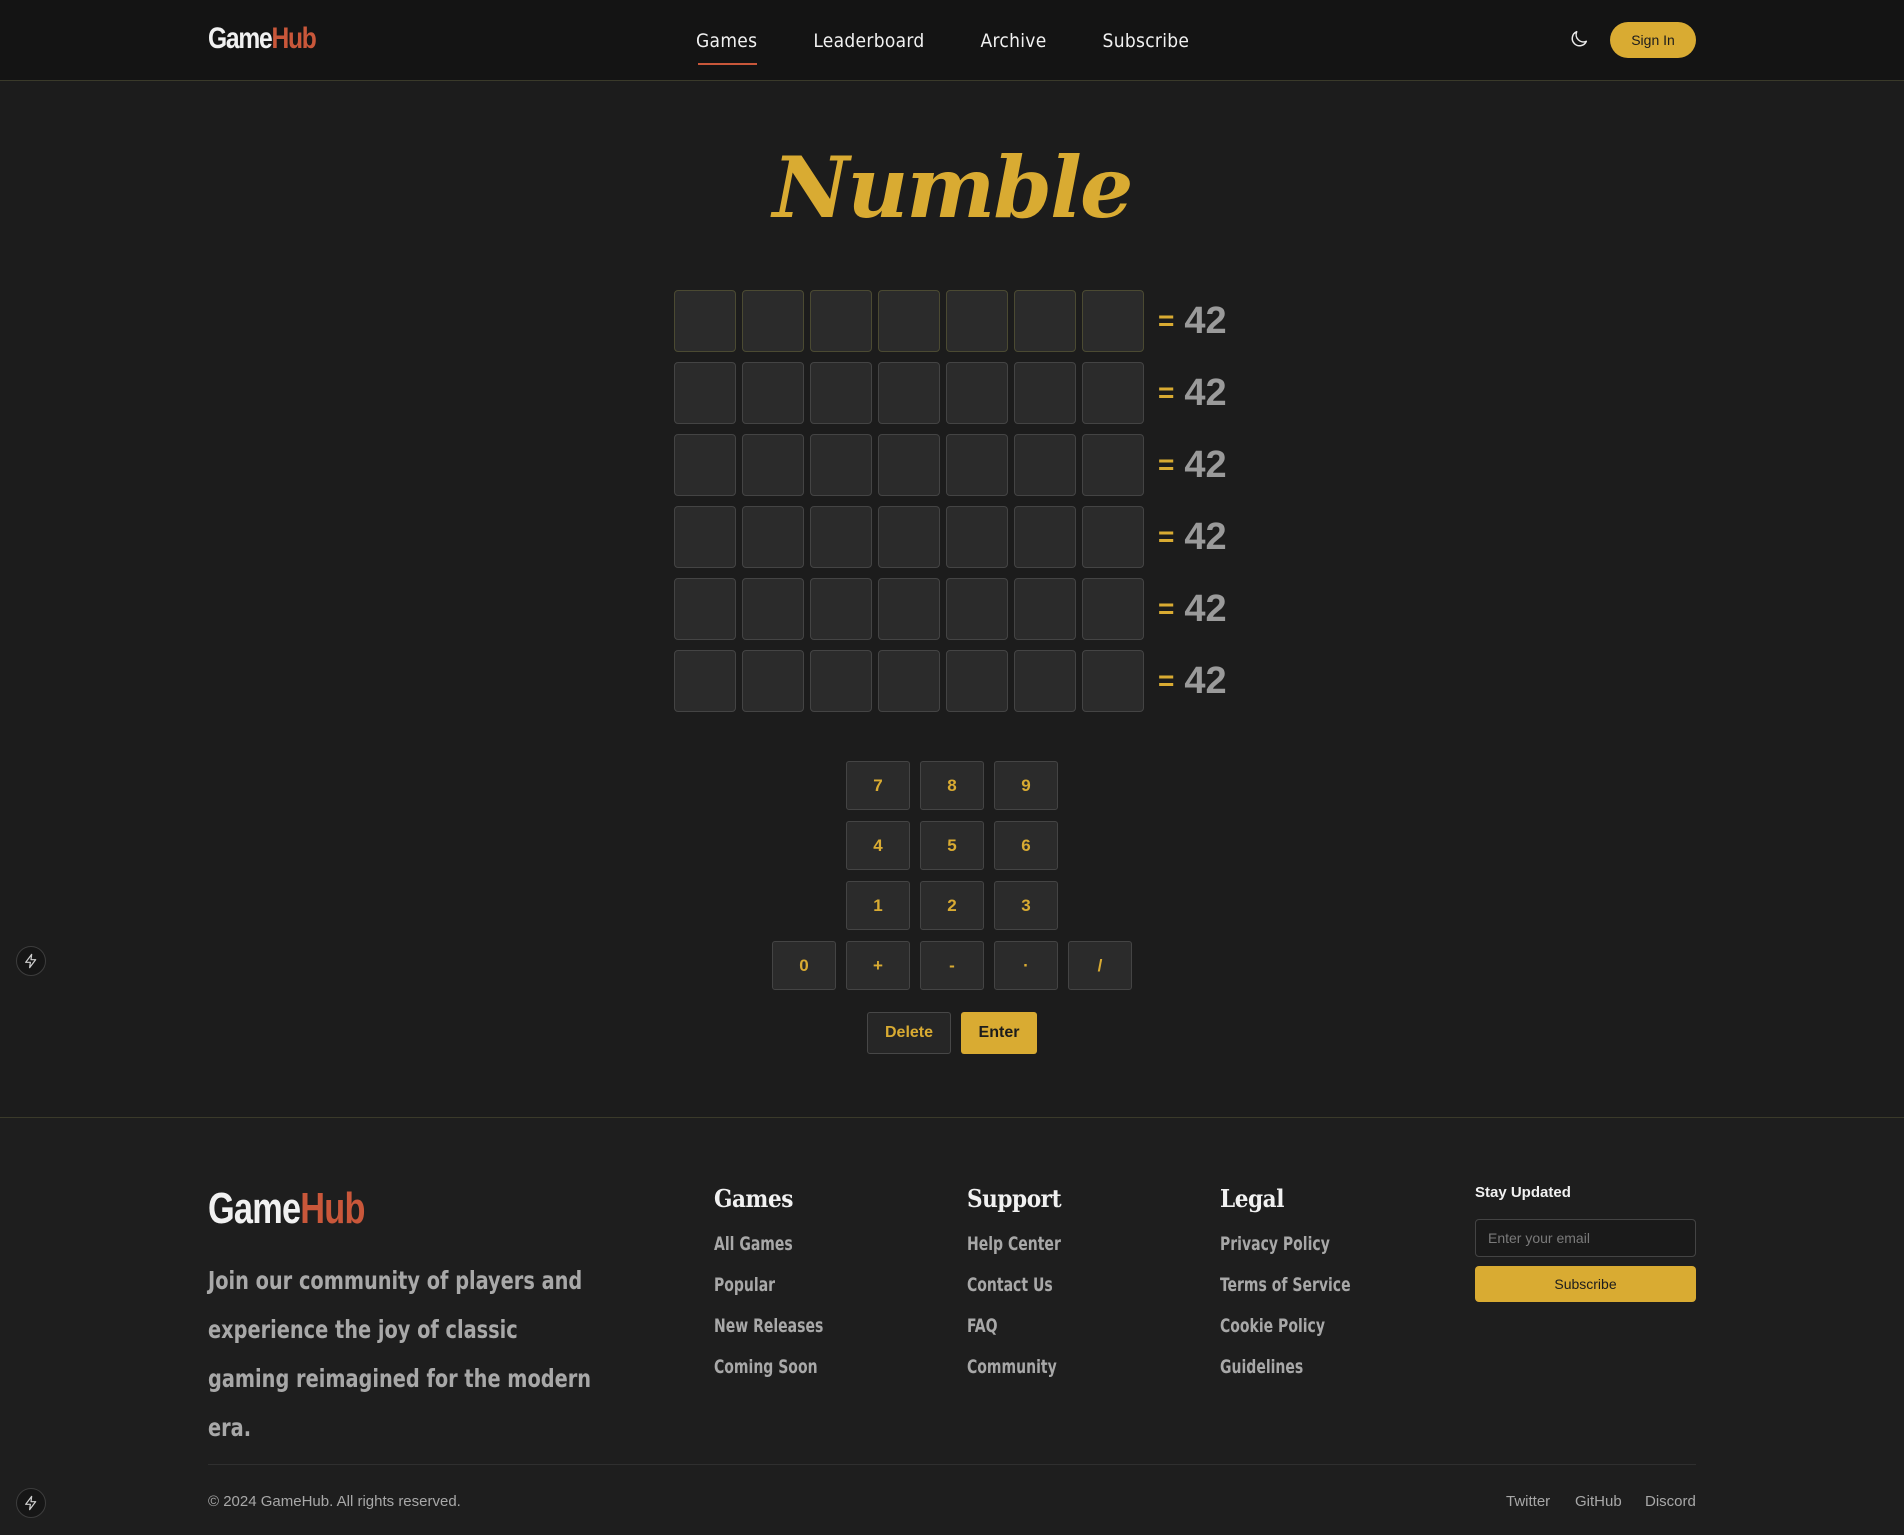 The height and width of the screenshot is (1535, 1904). What do you see at coordinates (1014, 1326) in the screenshot?
I see `footer-link-faq: FAQ` at bounding box center [1014, 1326].